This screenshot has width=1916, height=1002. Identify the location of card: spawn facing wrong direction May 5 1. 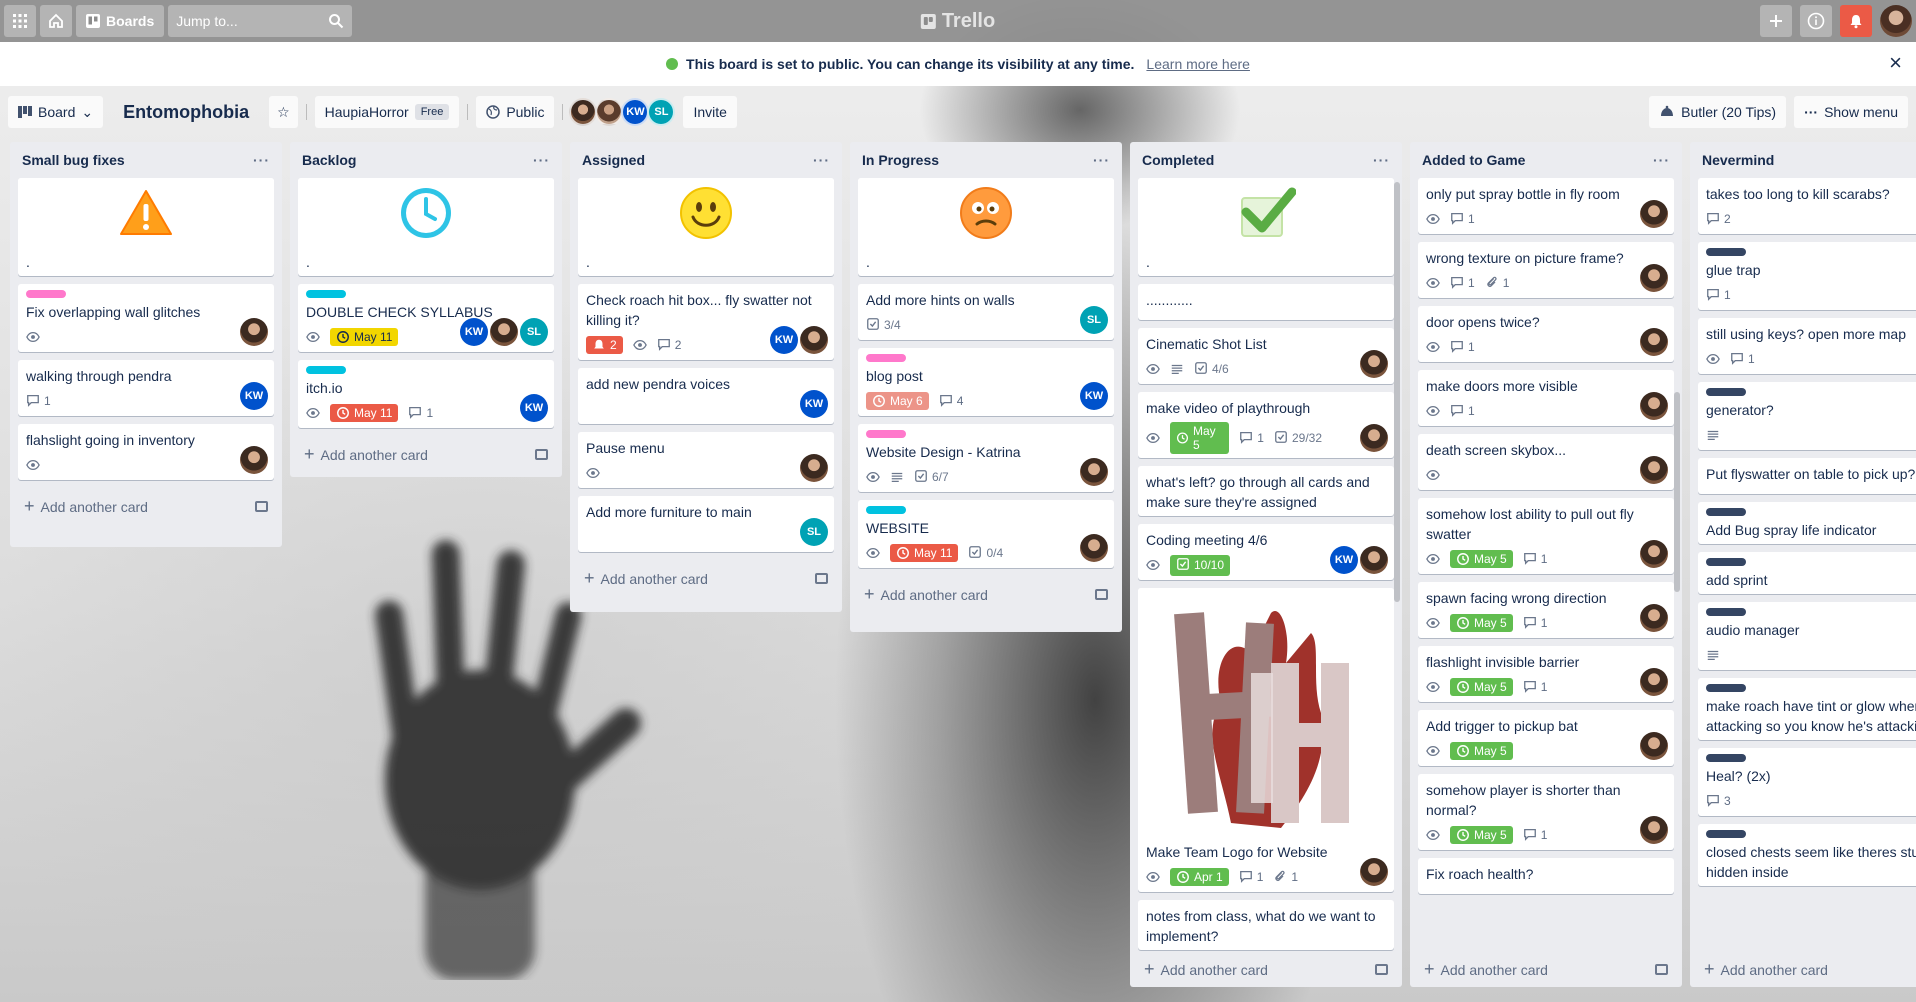
(1546, 610).